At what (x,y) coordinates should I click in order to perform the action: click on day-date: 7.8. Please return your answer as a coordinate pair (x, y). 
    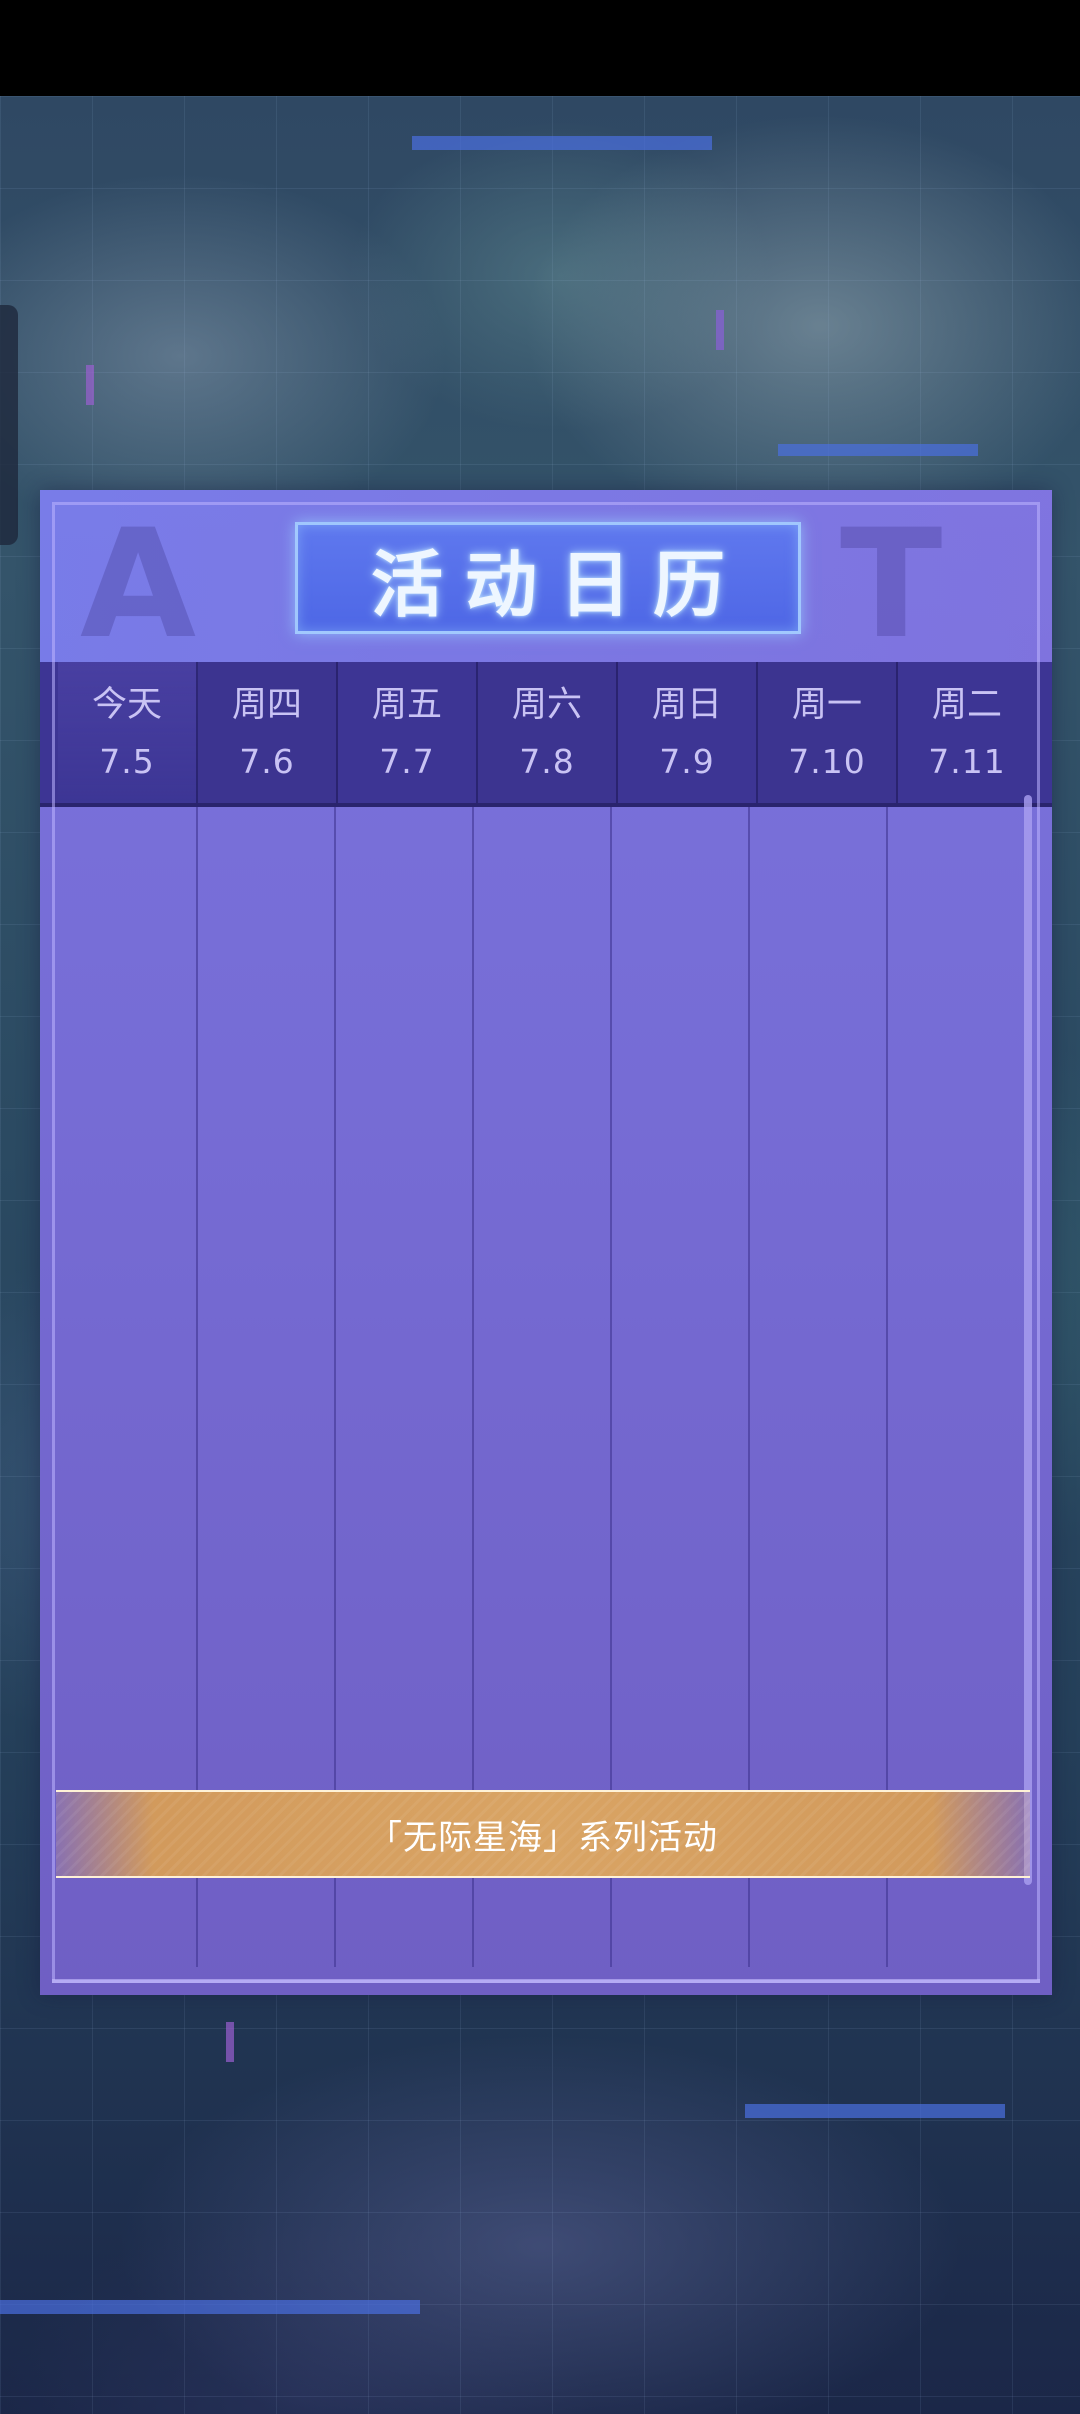
    Looking at the image, I should click on (547, 761).